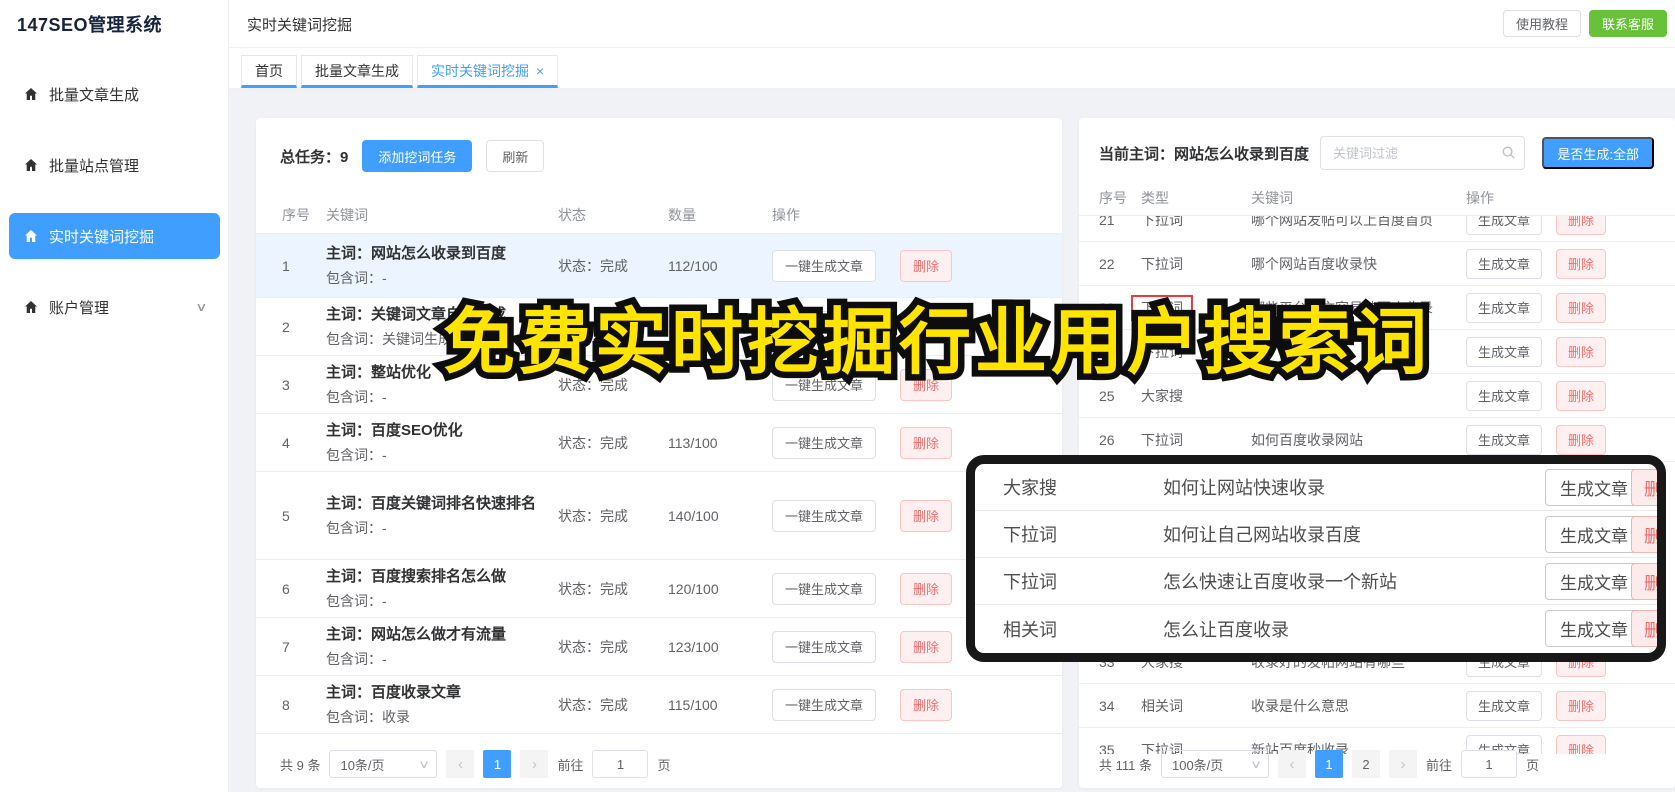 The width and height of the screenshot is (1675, 792). I want to click on row-keyword: 如何百度收录网站, so click(1307, 439).